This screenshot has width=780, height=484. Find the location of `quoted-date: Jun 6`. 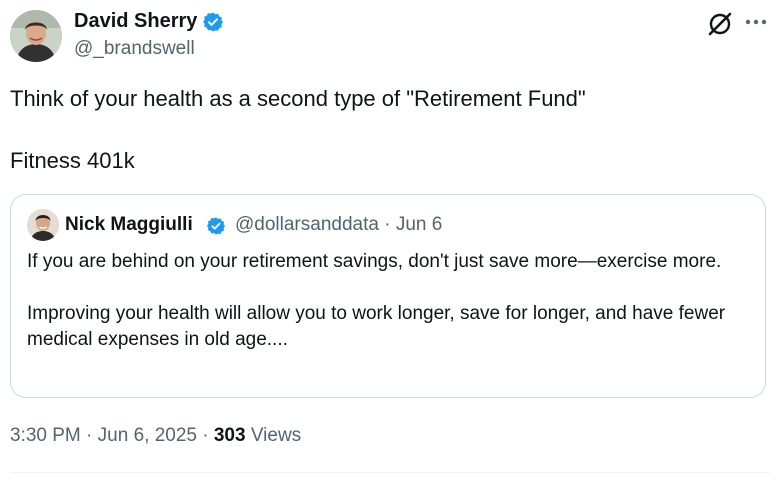

quoted-date: Jun 6 is located at coordinates (419, 224).